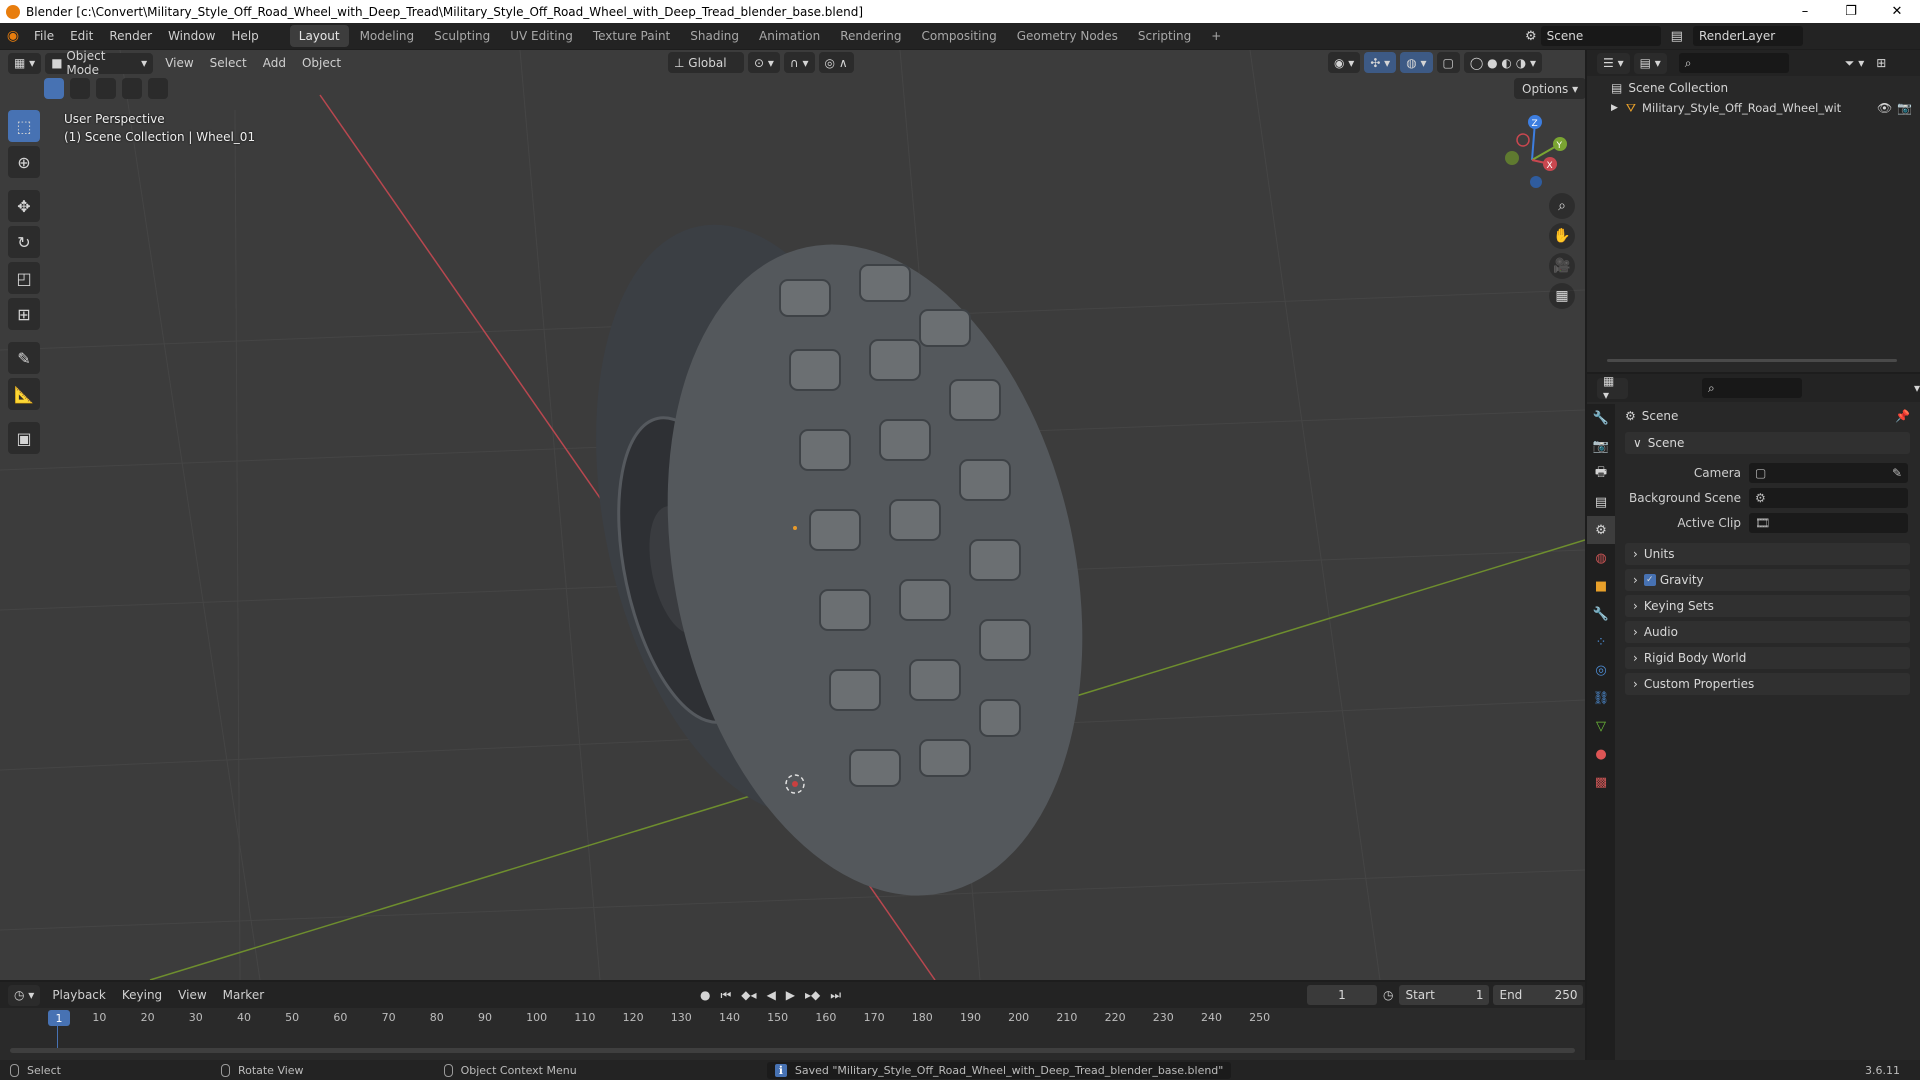 The image size is (1920, 1080). Describe the element at coordinates (1538, 995) in the screenshot. I see `end-frame-field: End 250` at that location.